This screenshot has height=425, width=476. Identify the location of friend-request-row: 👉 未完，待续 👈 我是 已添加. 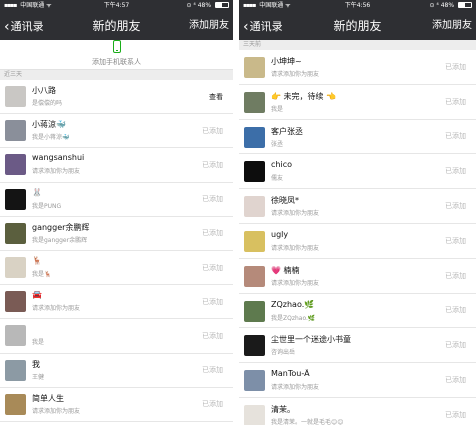
(357, 102).